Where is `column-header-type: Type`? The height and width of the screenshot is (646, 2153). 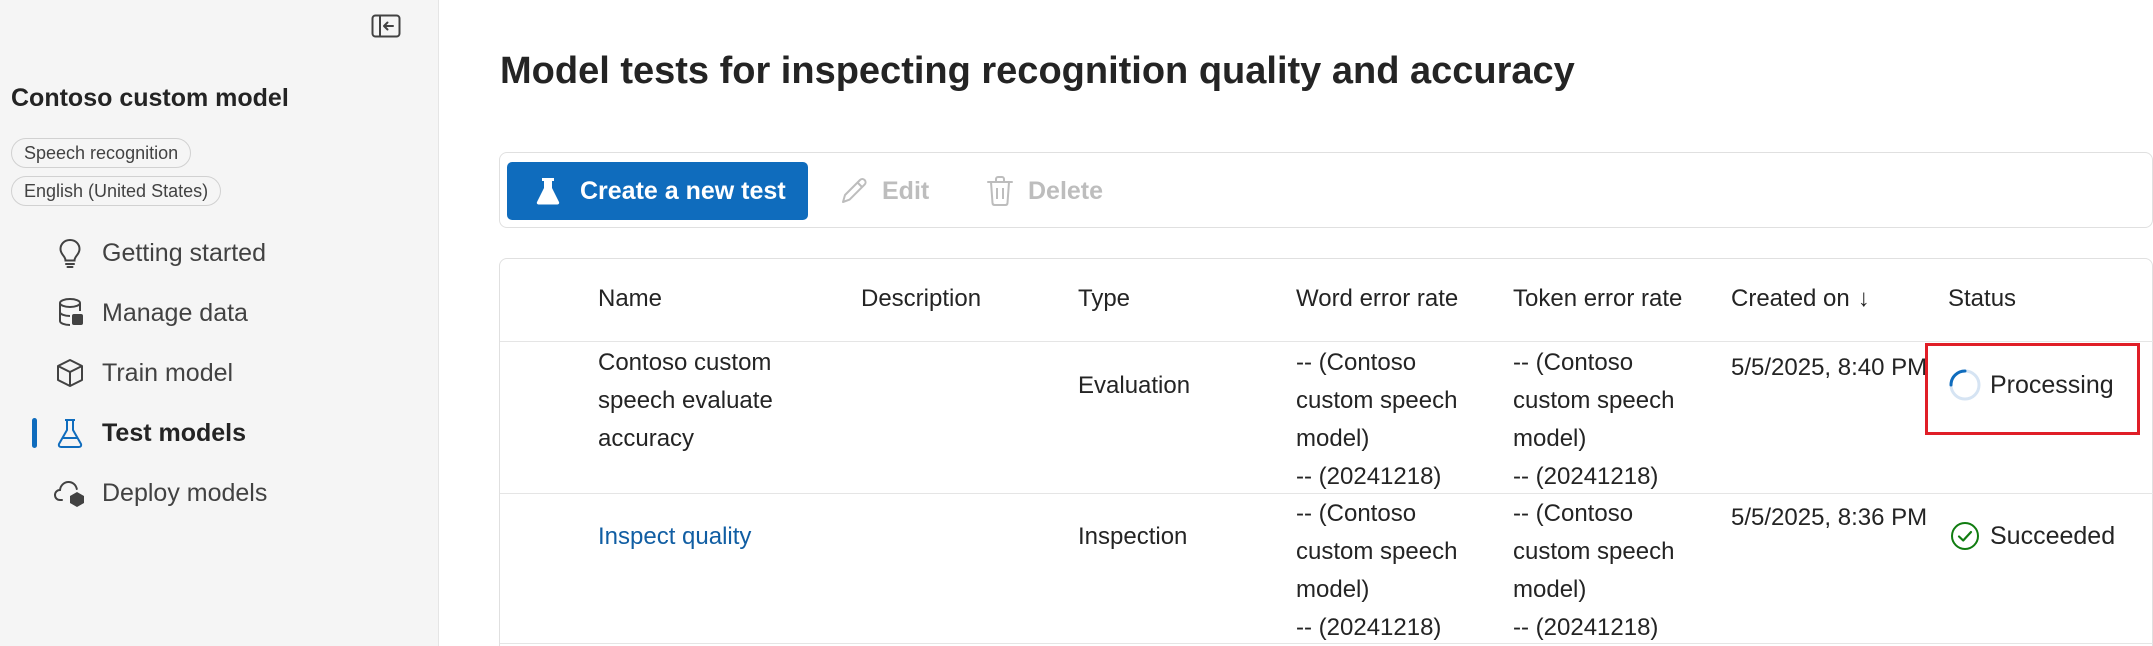 column-header-type: Type is located at coordinates (1104, 299).